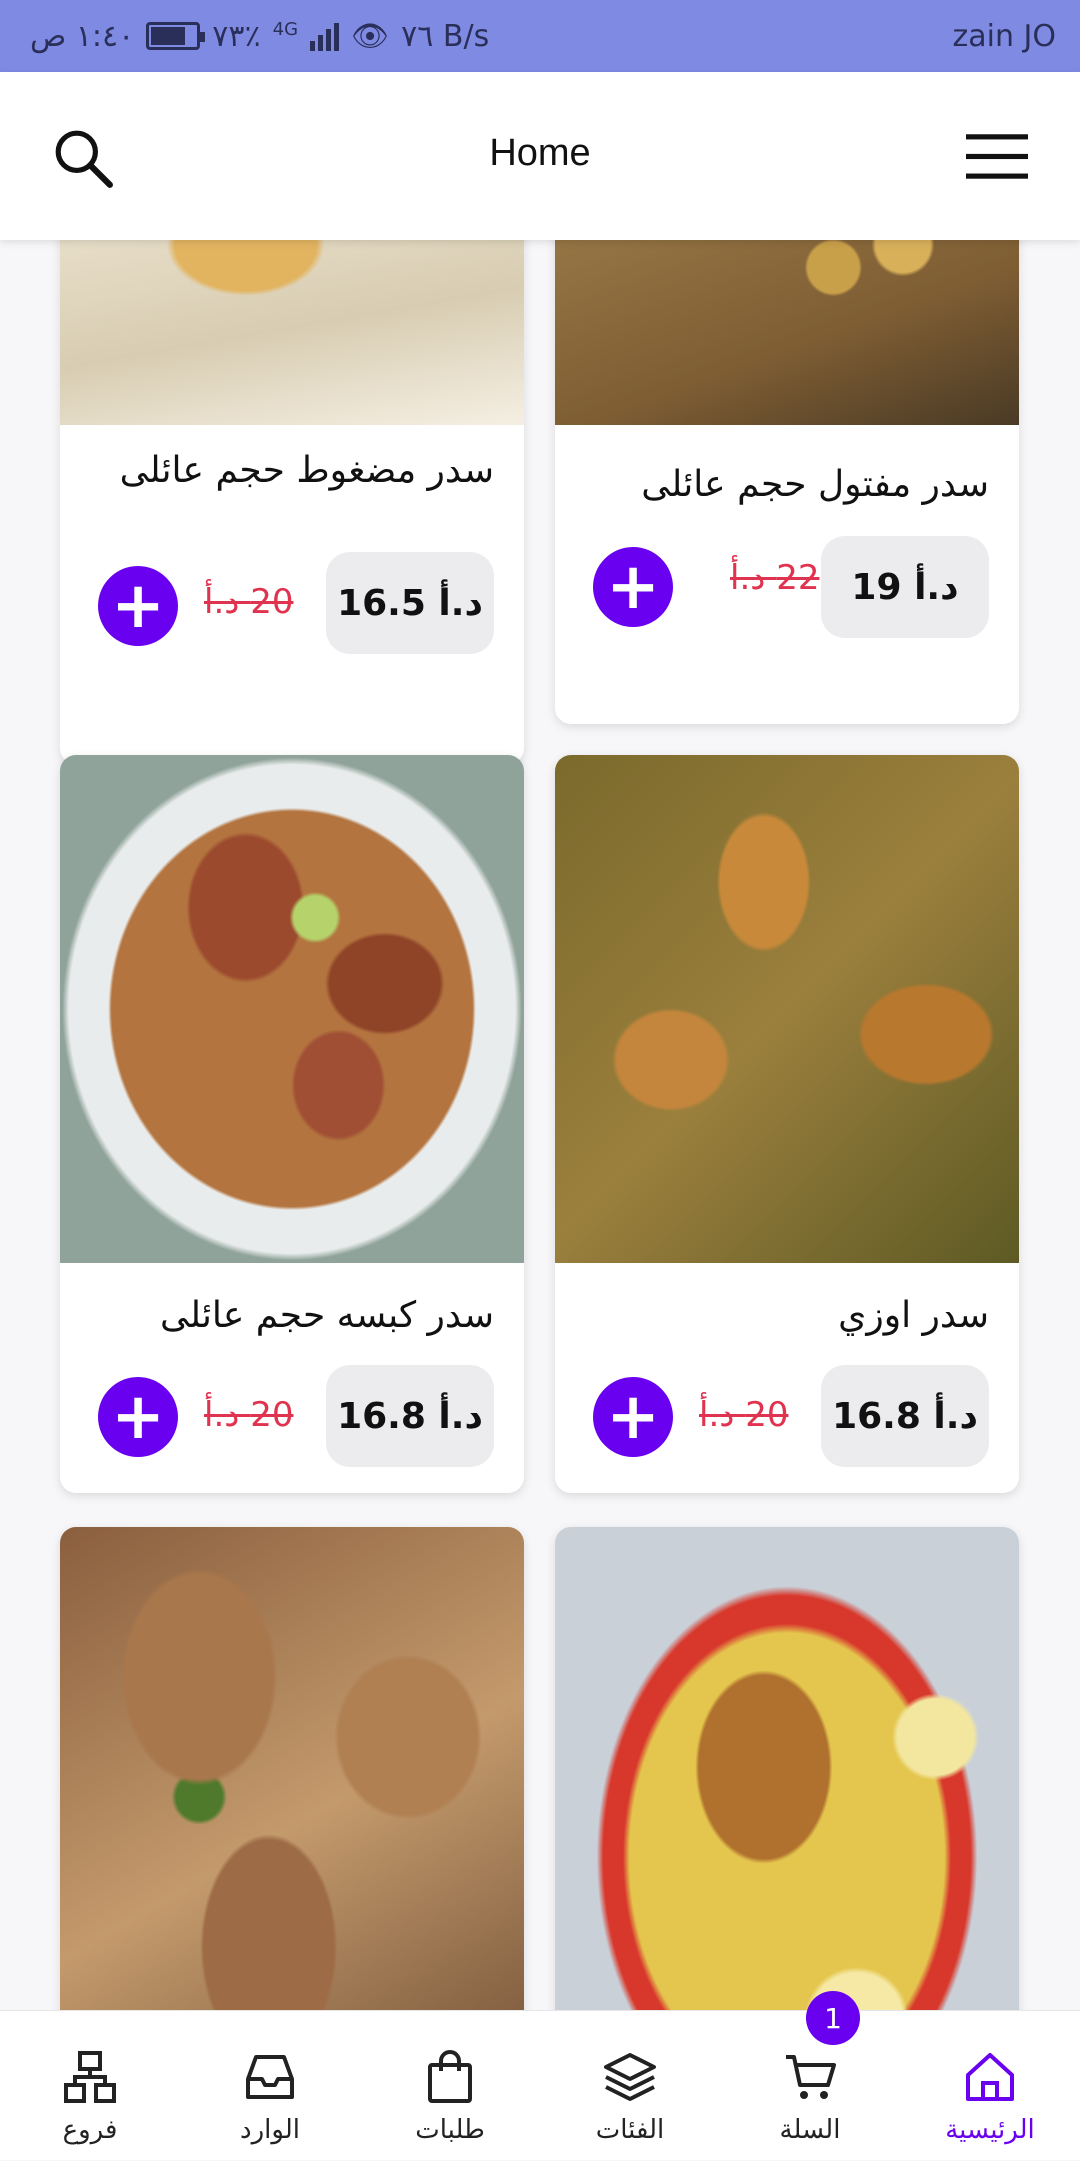 The image size is (1080, 2161). I want to click on nav-label: الفئات, so click(630, 2130).